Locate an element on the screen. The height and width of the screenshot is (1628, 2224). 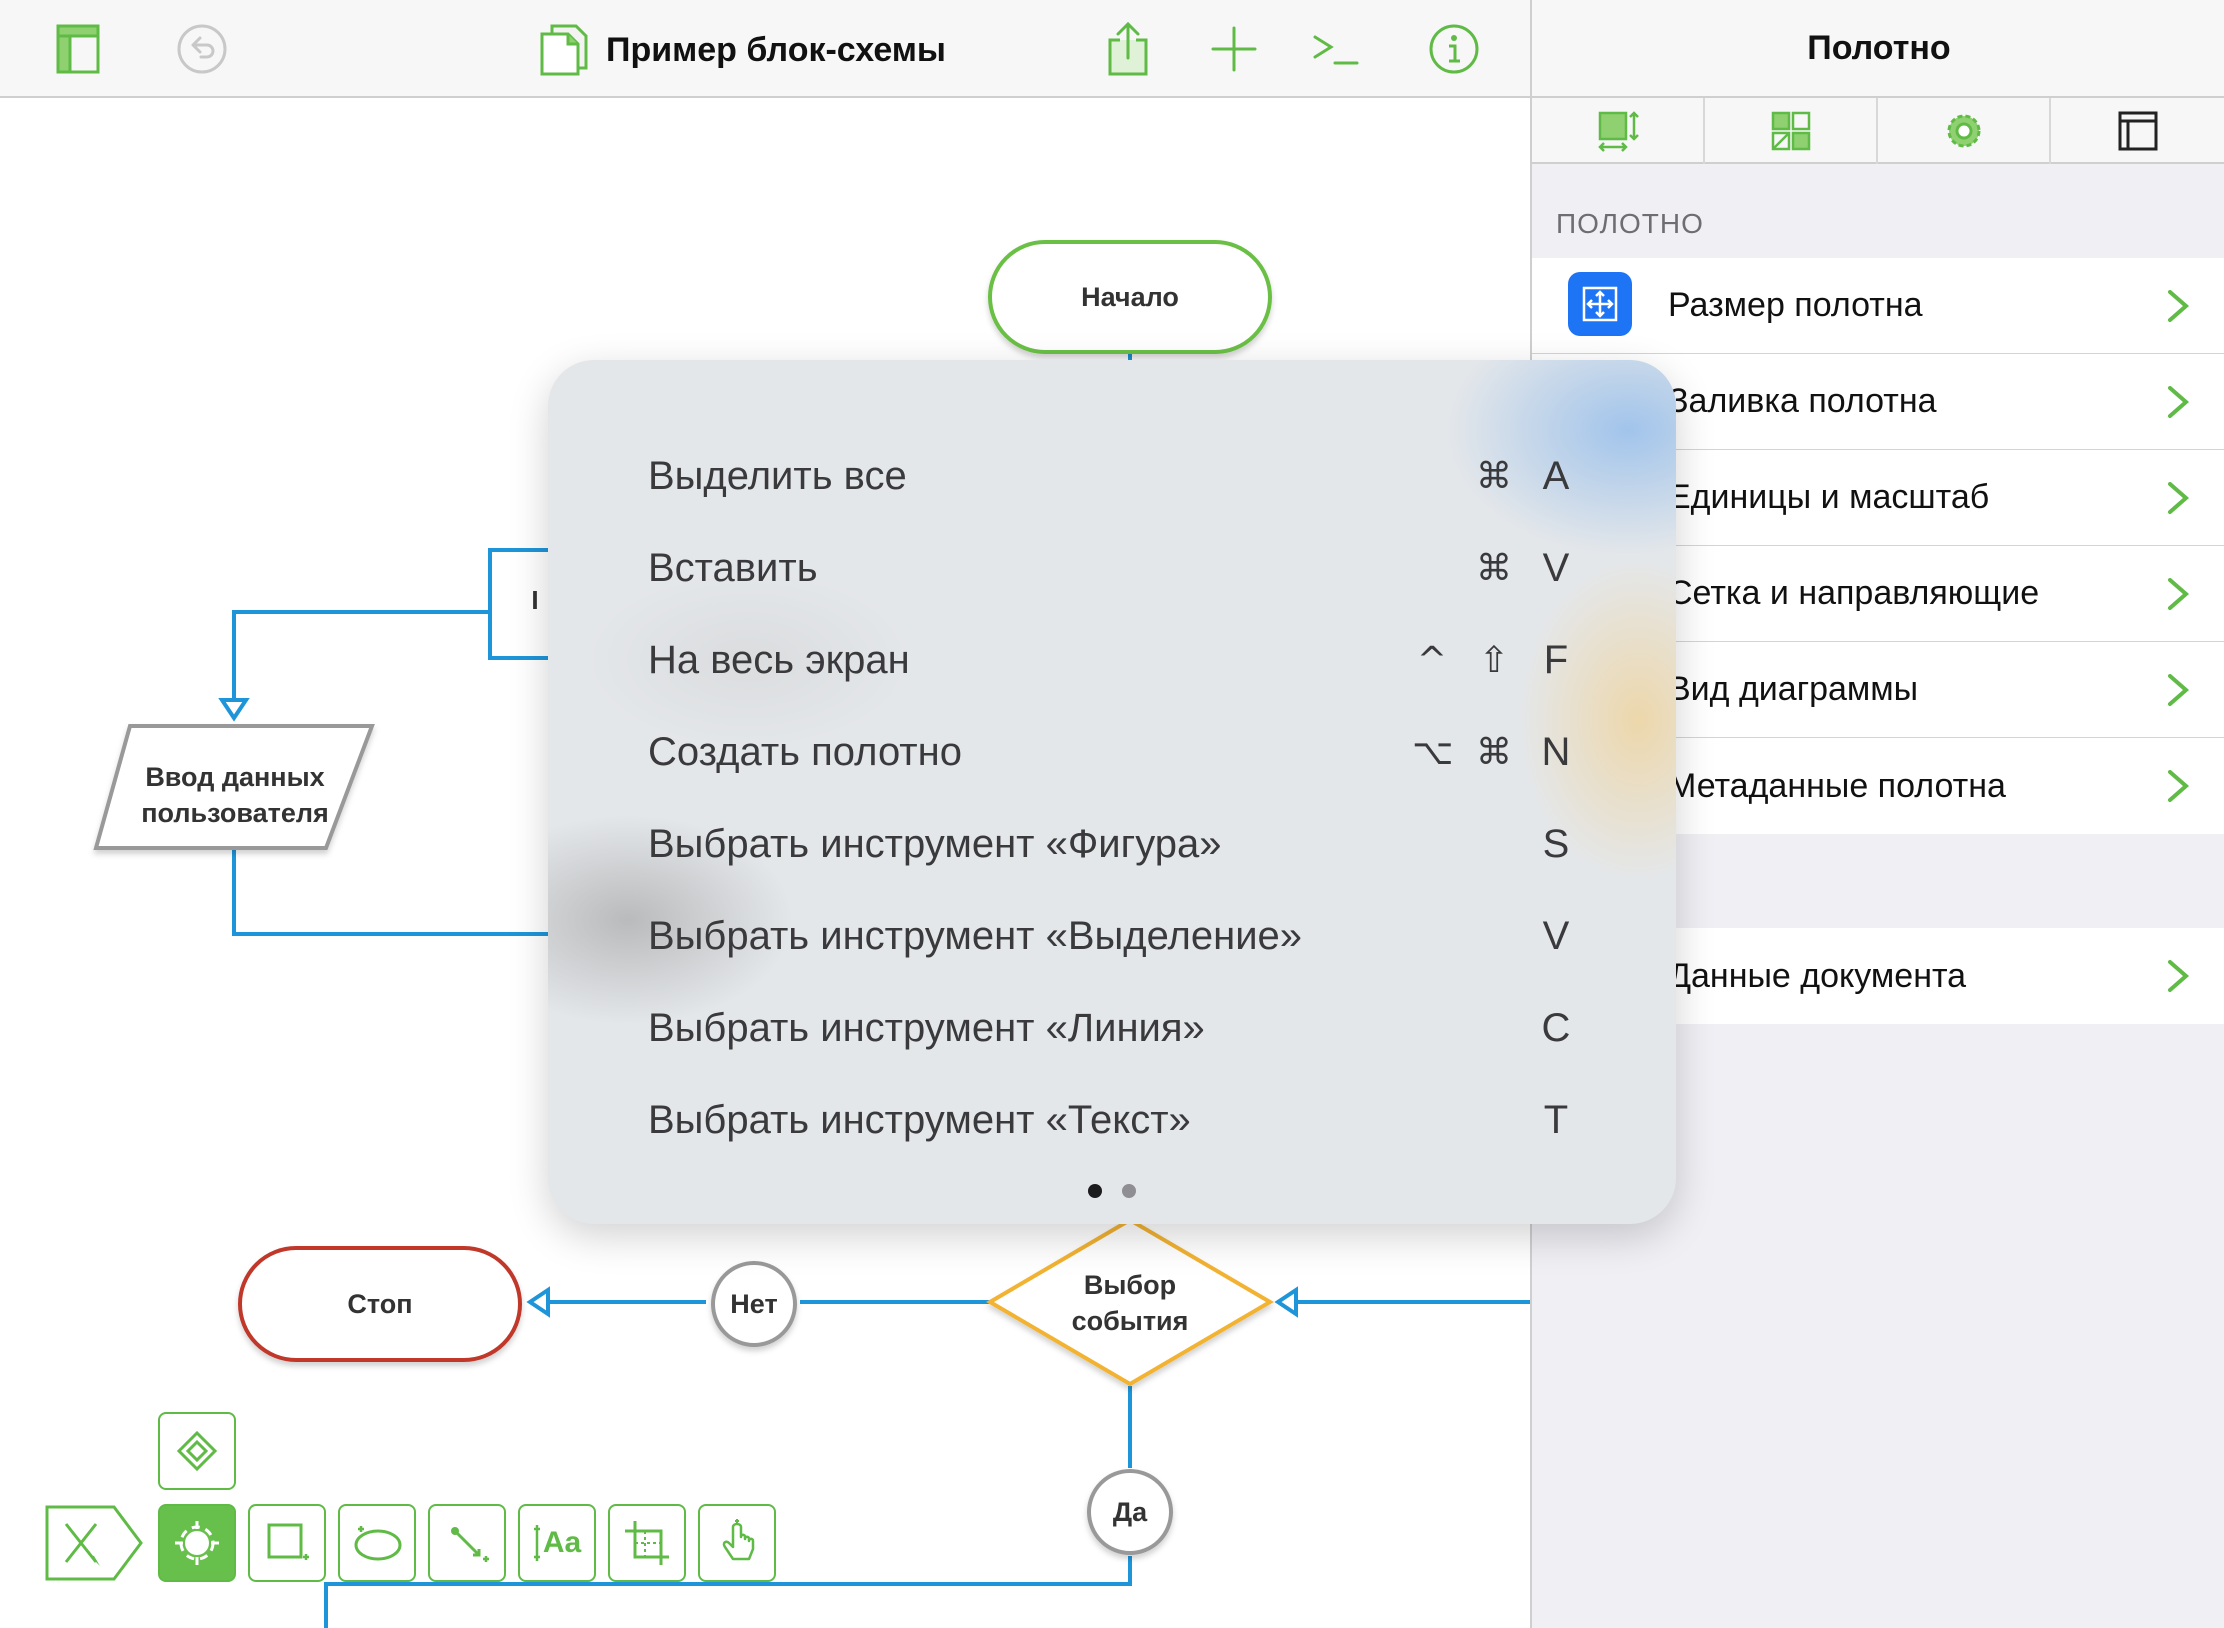
row-label: Вид диаграммы is located at coordinates (1793, 689).